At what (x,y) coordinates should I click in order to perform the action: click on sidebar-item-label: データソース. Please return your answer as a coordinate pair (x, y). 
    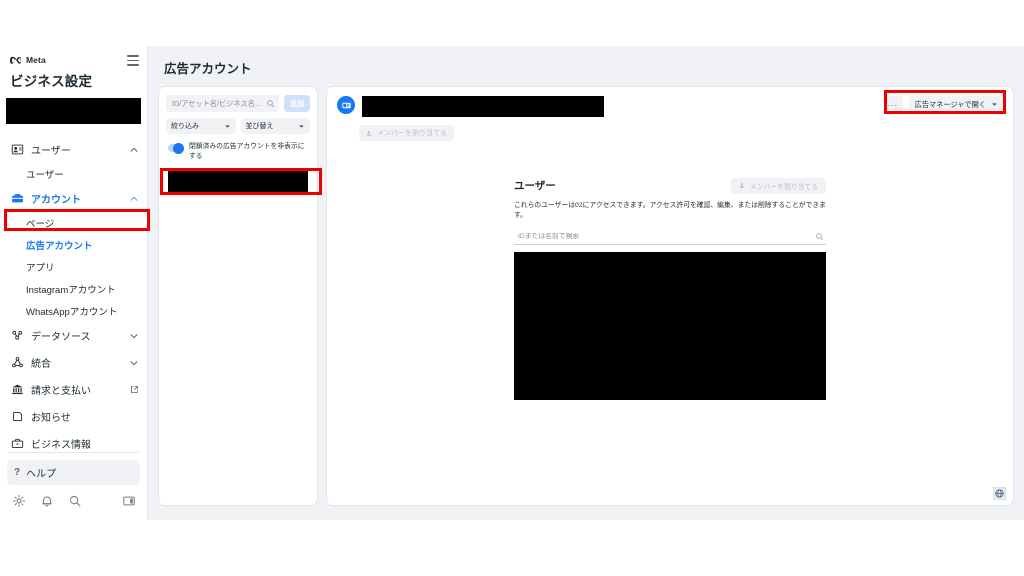
    Looking at the image, I should click on (61, 337).